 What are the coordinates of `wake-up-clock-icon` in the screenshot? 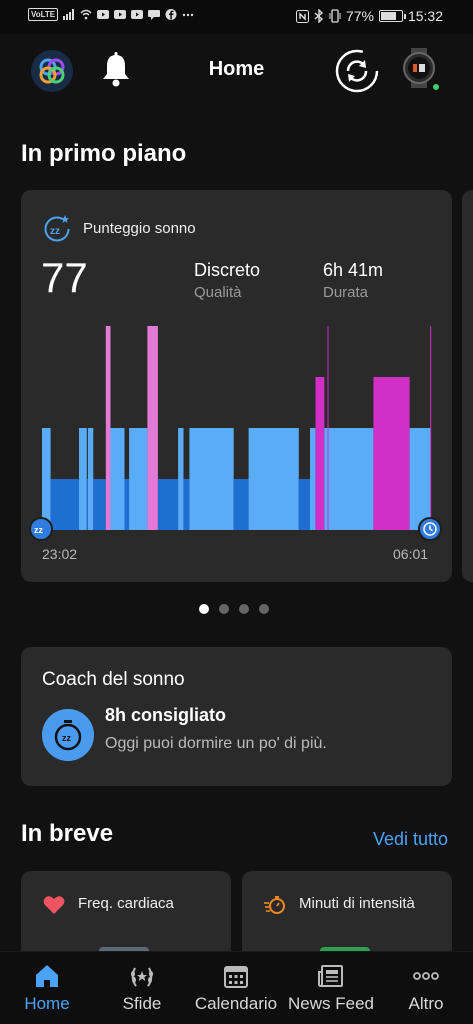 It's located at (430, 529).